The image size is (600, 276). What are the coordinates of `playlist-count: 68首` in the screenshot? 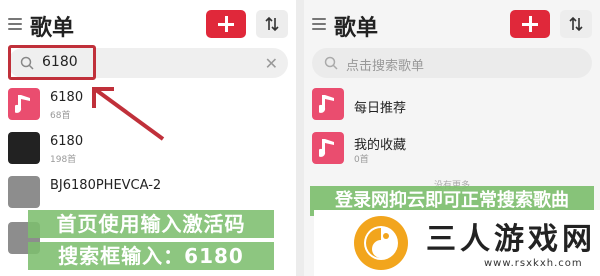 It's located at (60, 116).